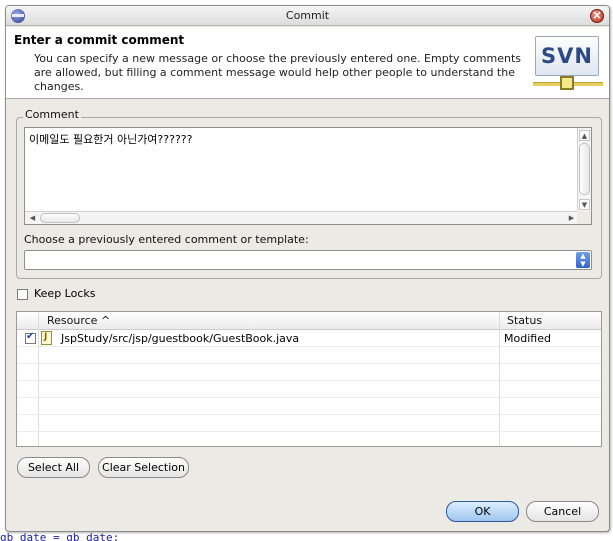 This screenshot has height=541, width=613. Describe the element at coordinates (584, 135) in the screenshot. I see `scroll-up-icon: ▲` at that location.